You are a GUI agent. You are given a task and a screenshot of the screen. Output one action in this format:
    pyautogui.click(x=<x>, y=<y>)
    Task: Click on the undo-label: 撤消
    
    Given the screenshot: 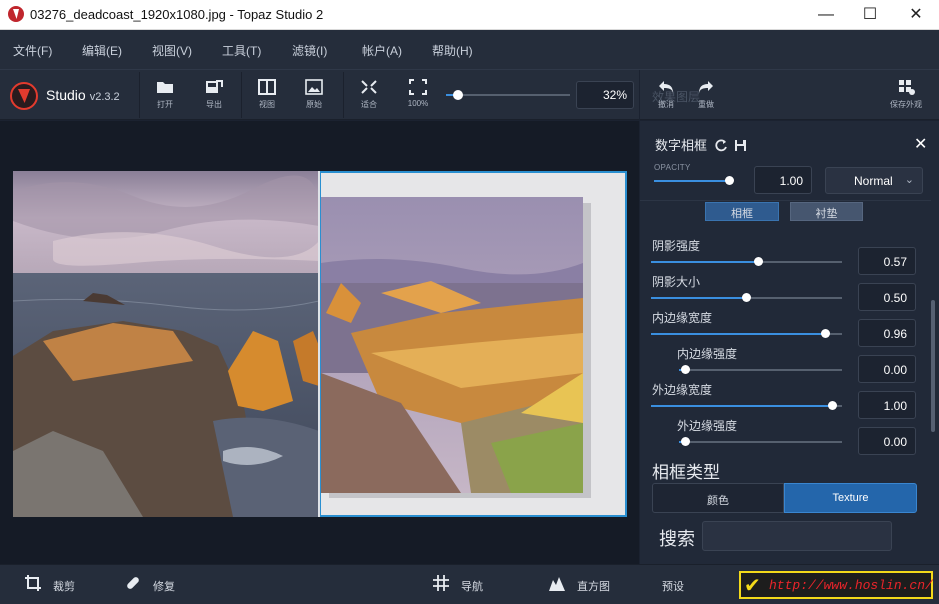 What is the action you would take?
    pyautogui.click(x=666, y=104)
    